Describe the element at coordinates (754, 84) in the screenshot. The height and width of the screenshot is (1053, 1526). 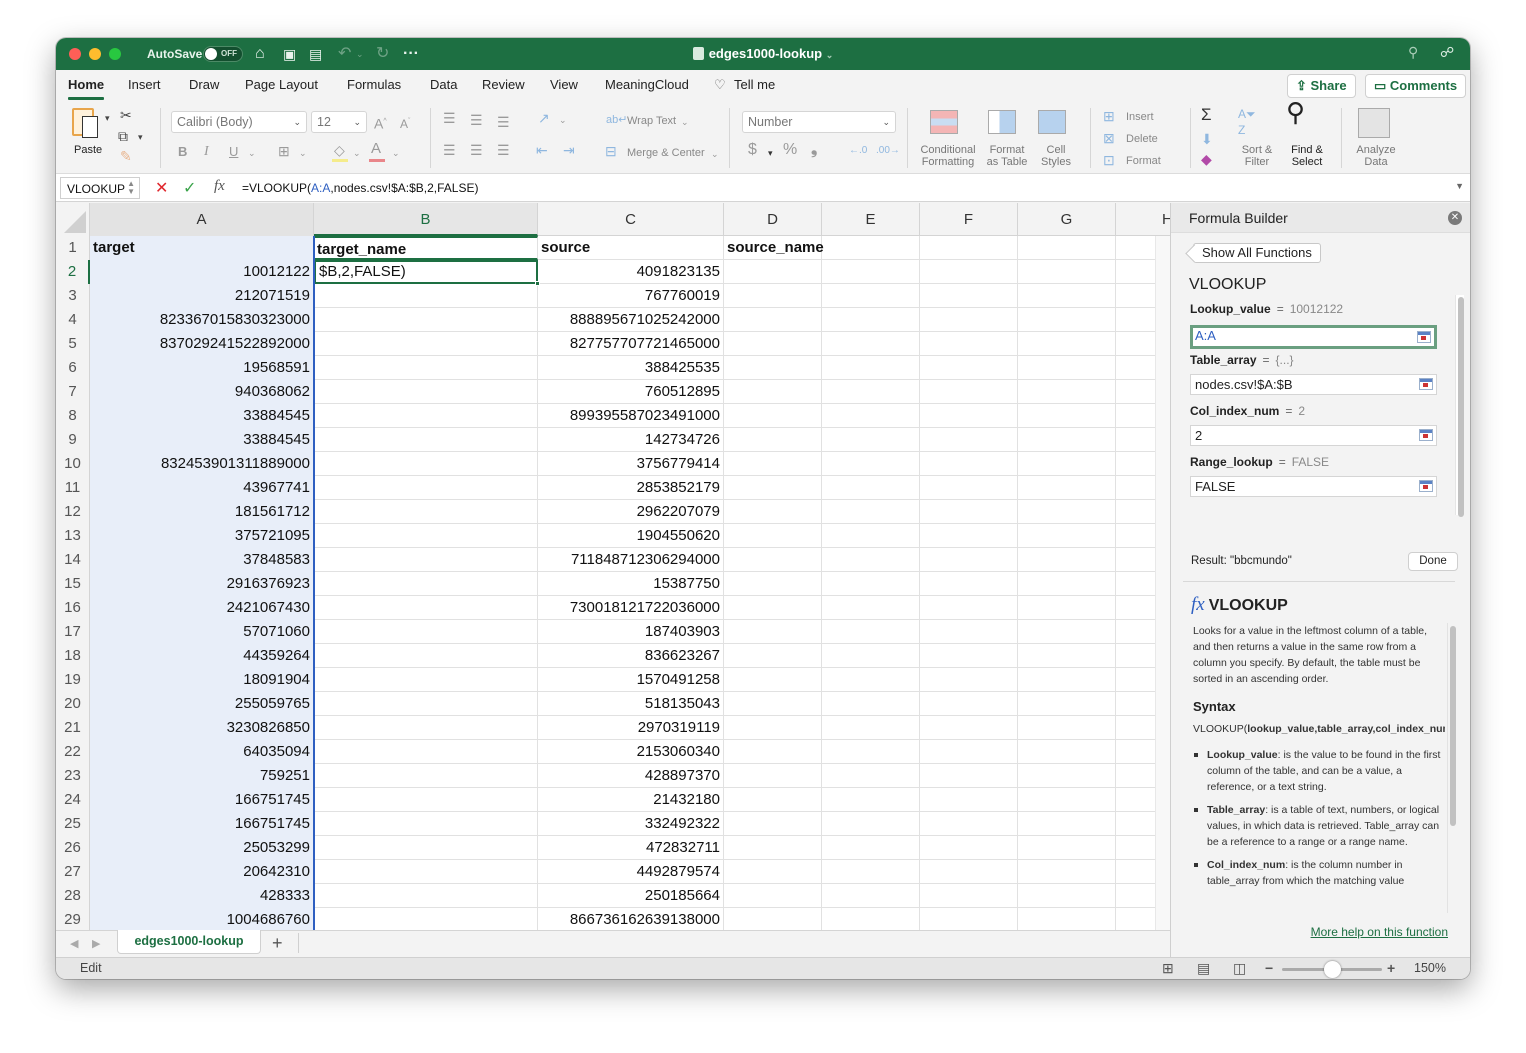
I see `tell-me-search: Tell me` at that location.